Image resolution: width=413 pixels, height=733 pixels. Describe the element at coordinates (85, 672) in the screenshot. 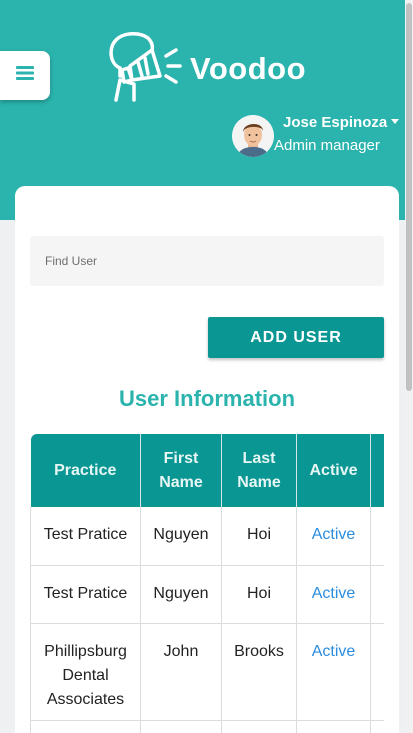

I see `cell-practice: Phillipsburg Dental Associates` at that location.